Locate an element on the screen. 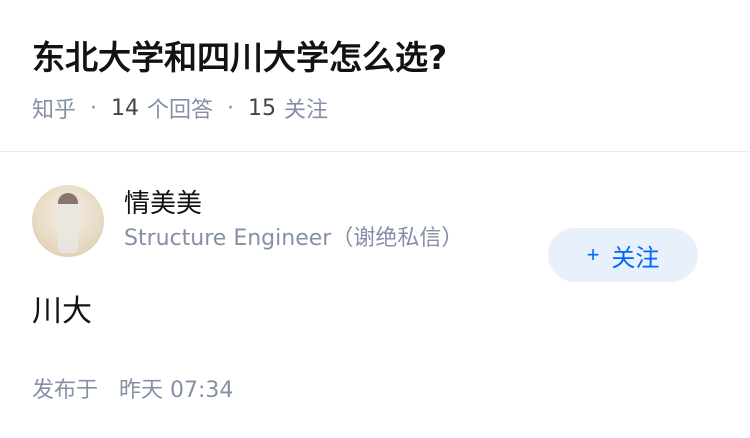 Image resolution: width=750 pixels, height=438 pixels. author-info: 情美美 Structure Engineer（谢绝私信） is located at coordinates (293, 221).